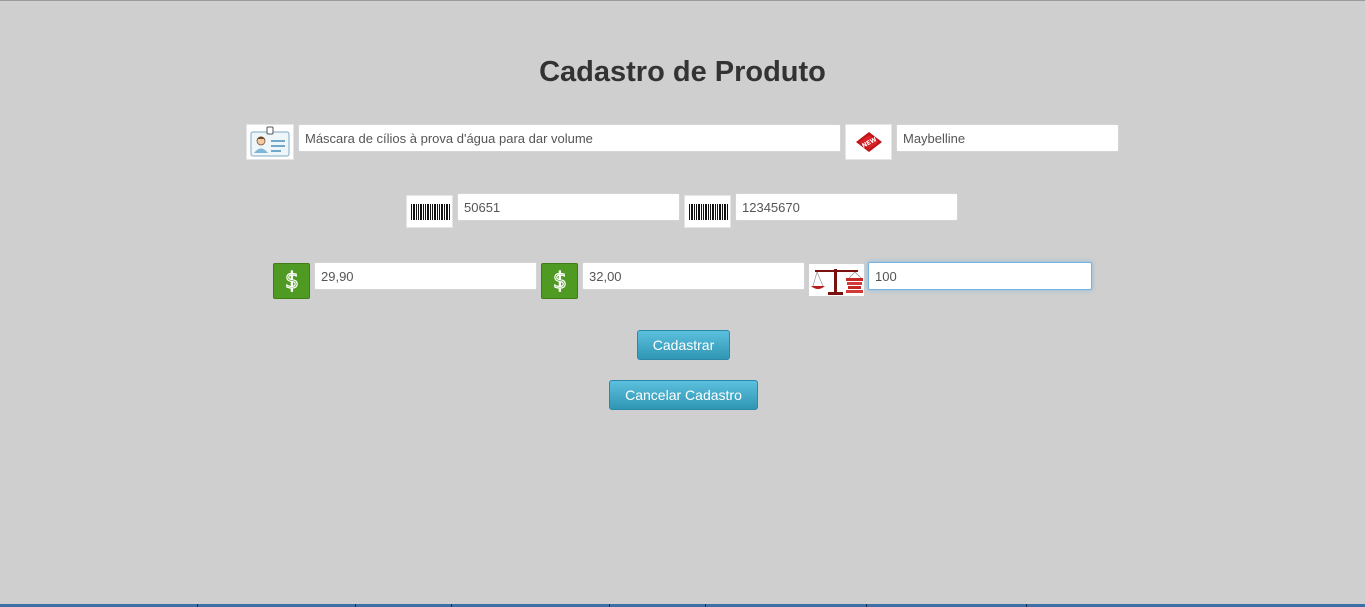 The height and width of the screenshot is (607, 1365). I want to click on page-title: Cadastro de Produto, so click(682, 72).